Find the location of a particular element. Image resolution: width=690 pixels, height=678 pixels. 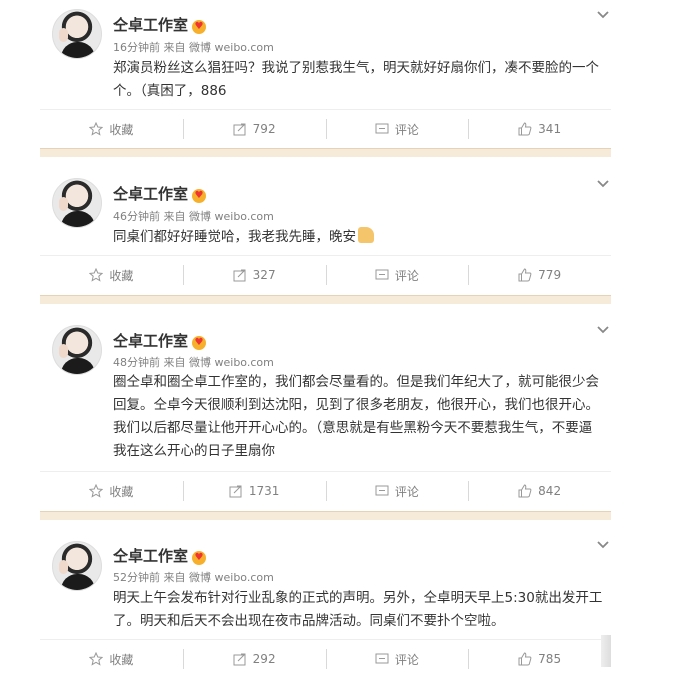

post-text: 同桌们都好好睡觉哈，我老我先睡，晚安 is located at coordinates (359, 237).